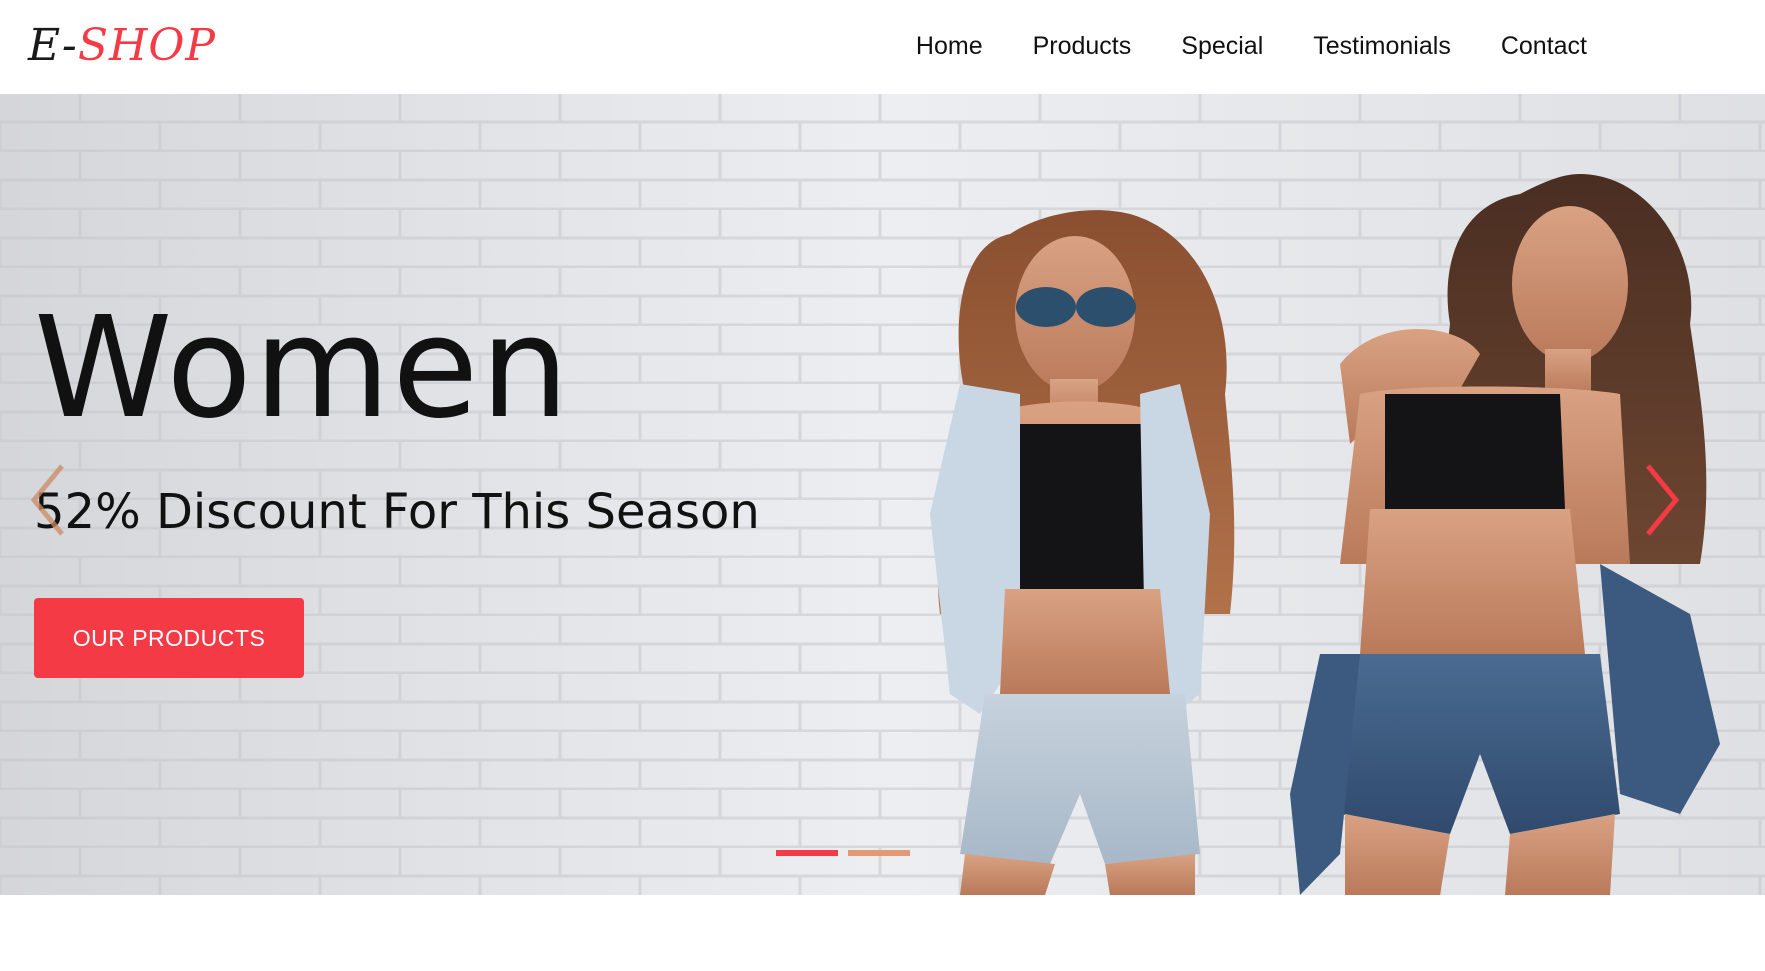  Describe the element at coordinates (169, 638) in the screenshot. I see `our-products-button: OUR PRODUCTS` at that location.